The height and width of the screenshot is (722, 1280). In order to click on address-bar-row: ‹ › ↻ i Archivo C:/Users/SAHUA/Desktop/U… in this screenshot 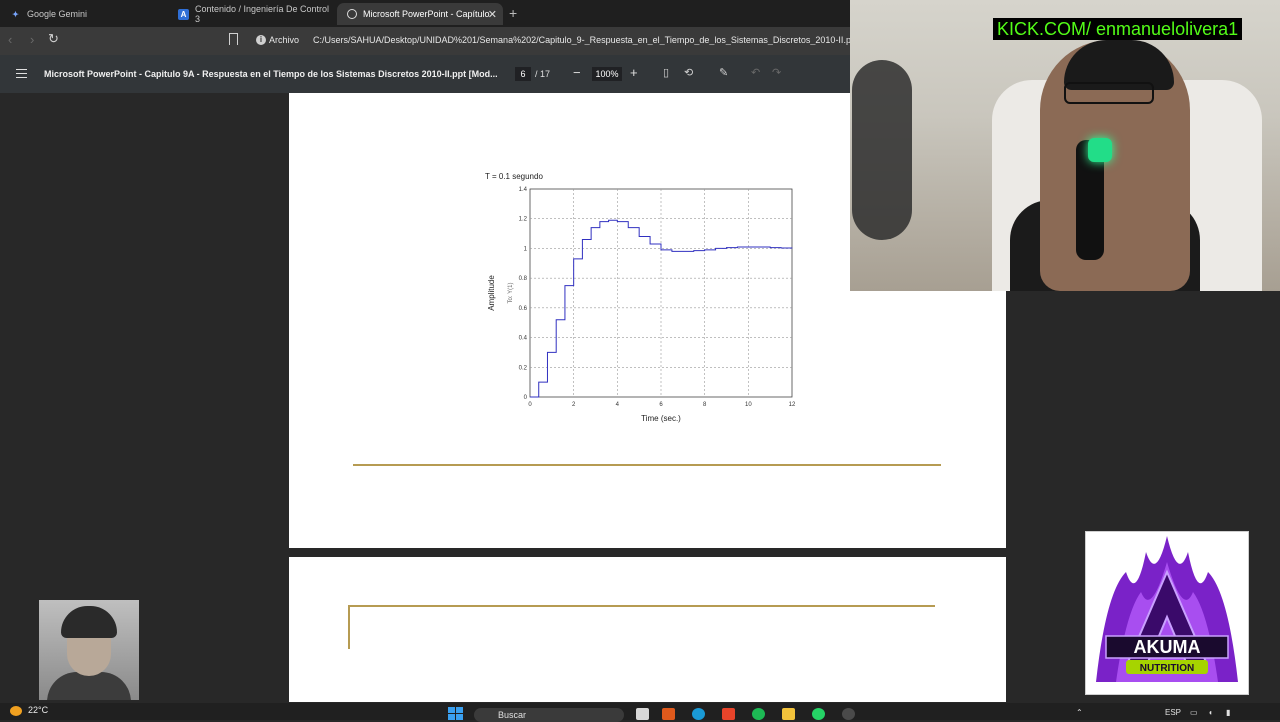, I will do `click(425, 41)`.